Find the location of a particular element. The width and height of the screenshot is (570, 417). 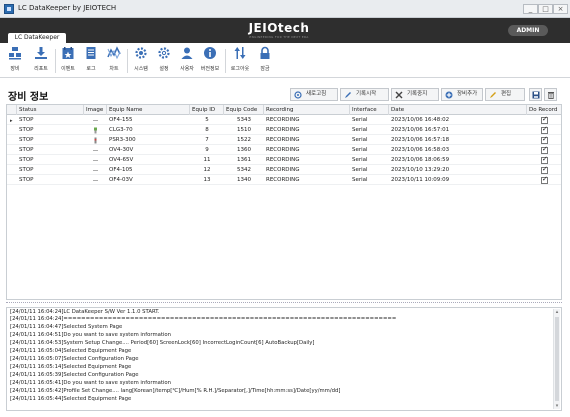

brand-tagline: ENGINEERING FOR THE NEXT ERA is located at coordinates (279, 37).